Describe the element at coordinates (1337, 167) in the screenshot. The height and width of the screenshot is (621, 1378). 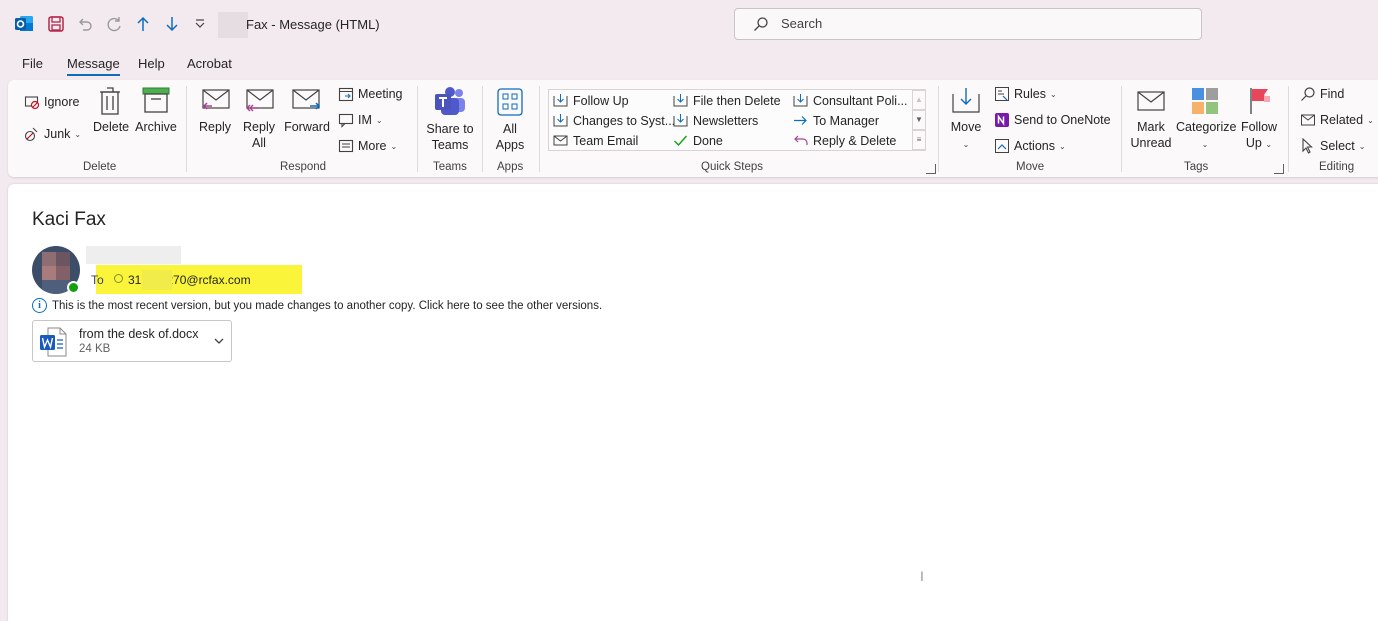
I see `editing-group-label: Editing` at that location.